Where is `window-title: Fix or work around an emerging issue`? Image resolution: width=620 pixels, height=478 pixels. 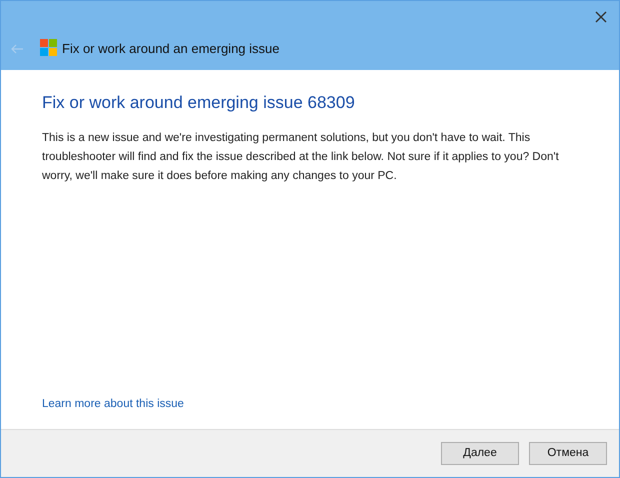
window-title: Fix or work around an emerging issue is located at coordinates (171, 49).